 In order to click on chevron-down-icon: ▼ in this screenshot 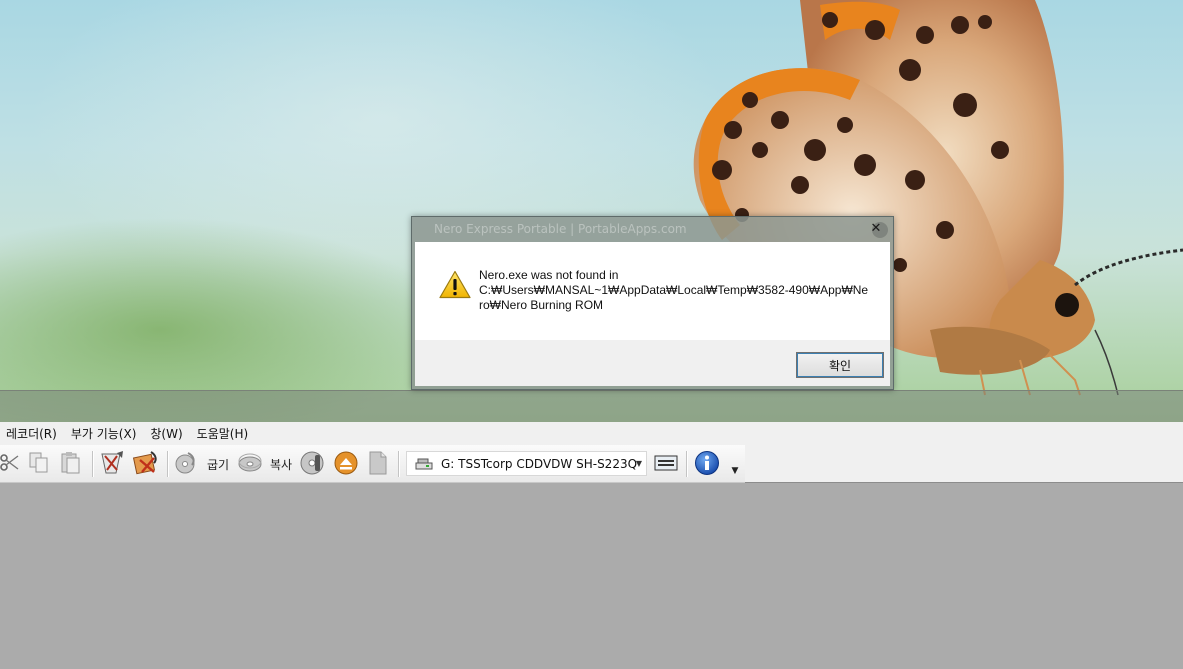, I will do `click(639, 463)`.